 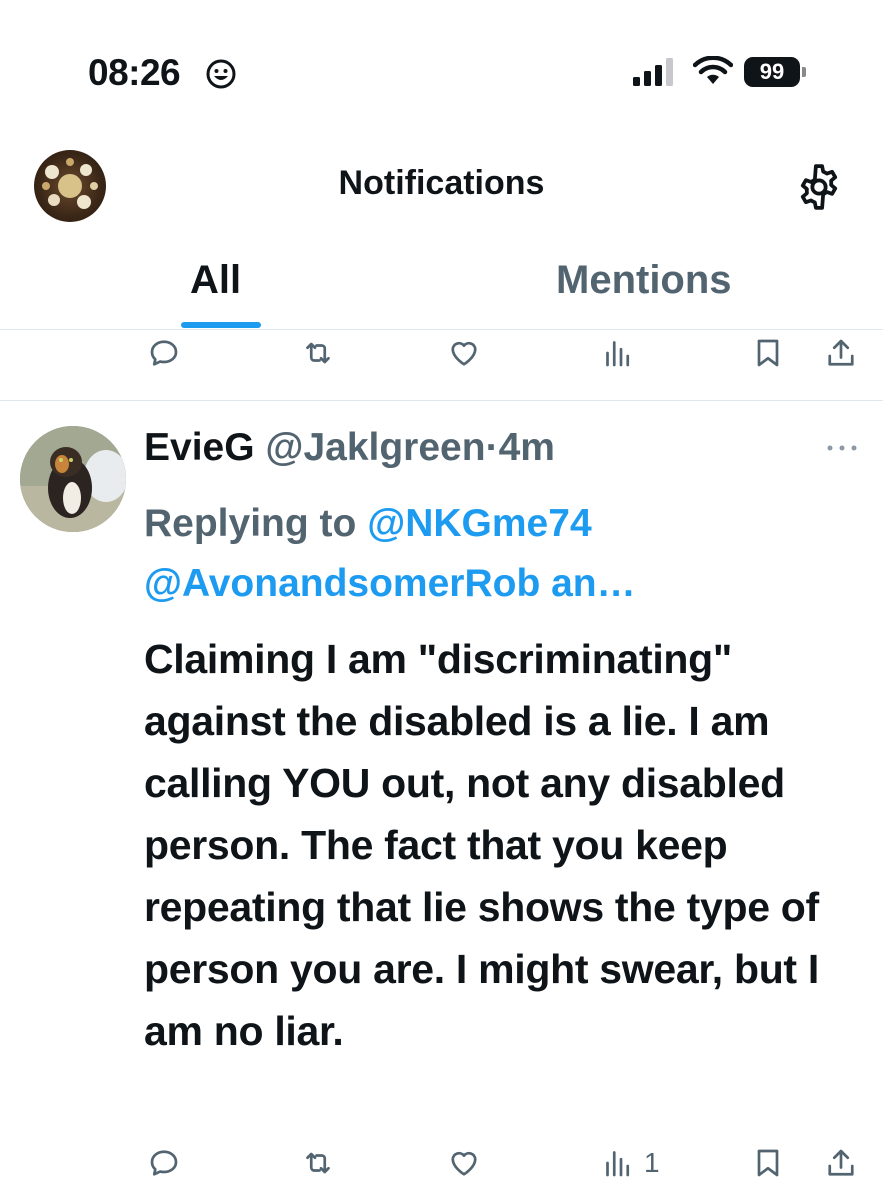 I want to click on previous-tweet-action-bar, so click(x=441, y=353).